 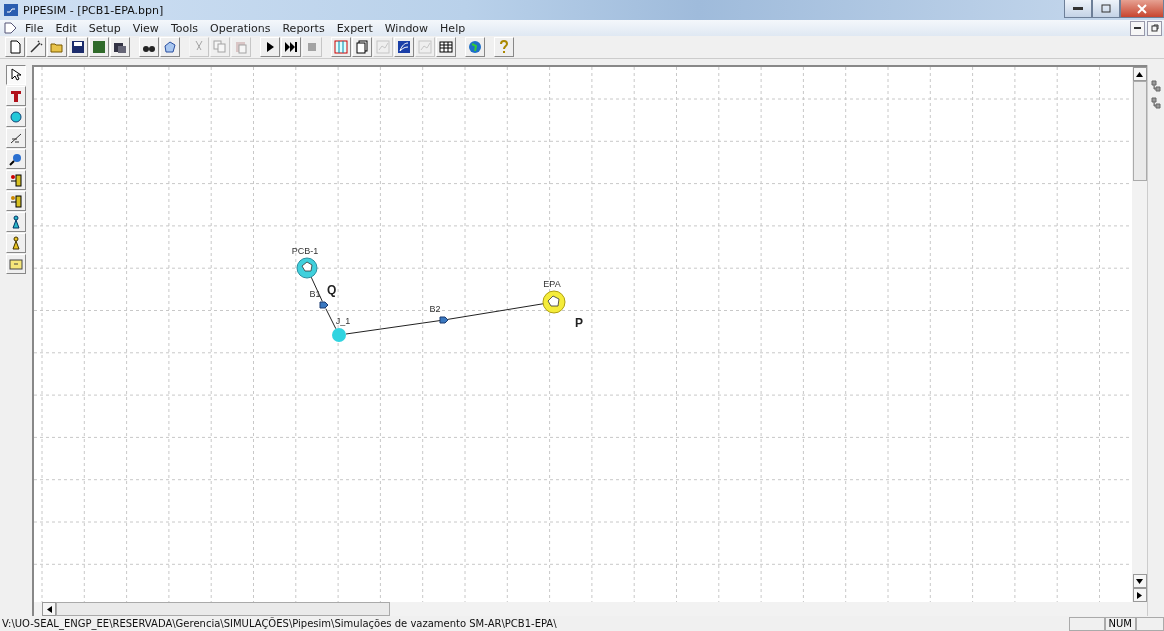 I want to click on down-arrow-icon, so click(x=1139, y=581).